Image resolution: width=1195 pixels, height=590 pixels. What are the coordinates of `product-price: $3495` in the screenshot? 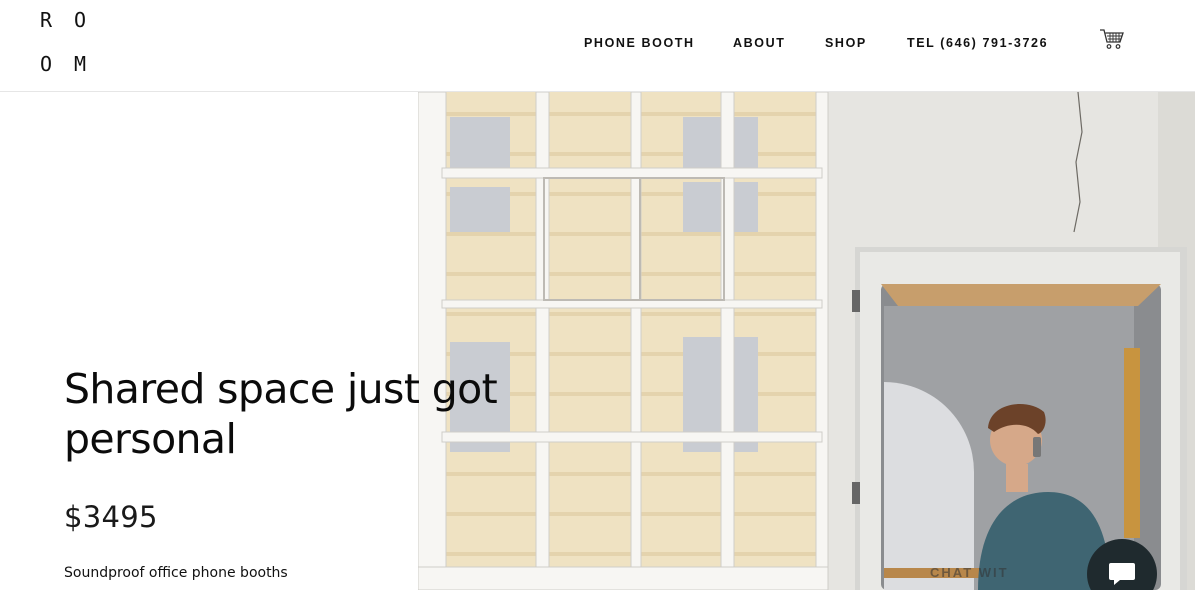 It's located at (111, 517).